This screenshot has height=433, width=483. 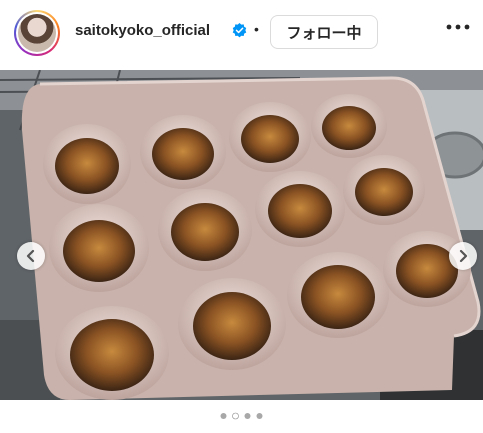 I want to click on more-options-icon, so click(x=458, y=27).